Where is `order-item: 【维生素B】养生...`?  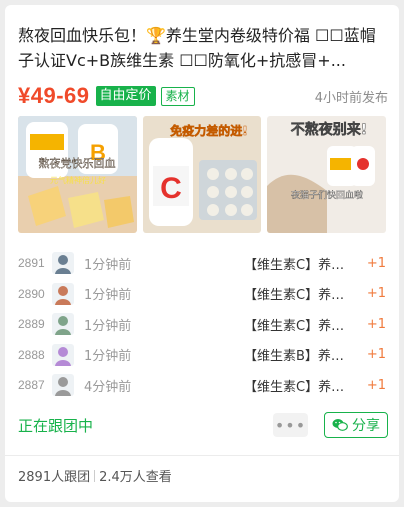
order-item: 【维生素B】养生... is located at coordinates (299, 357).